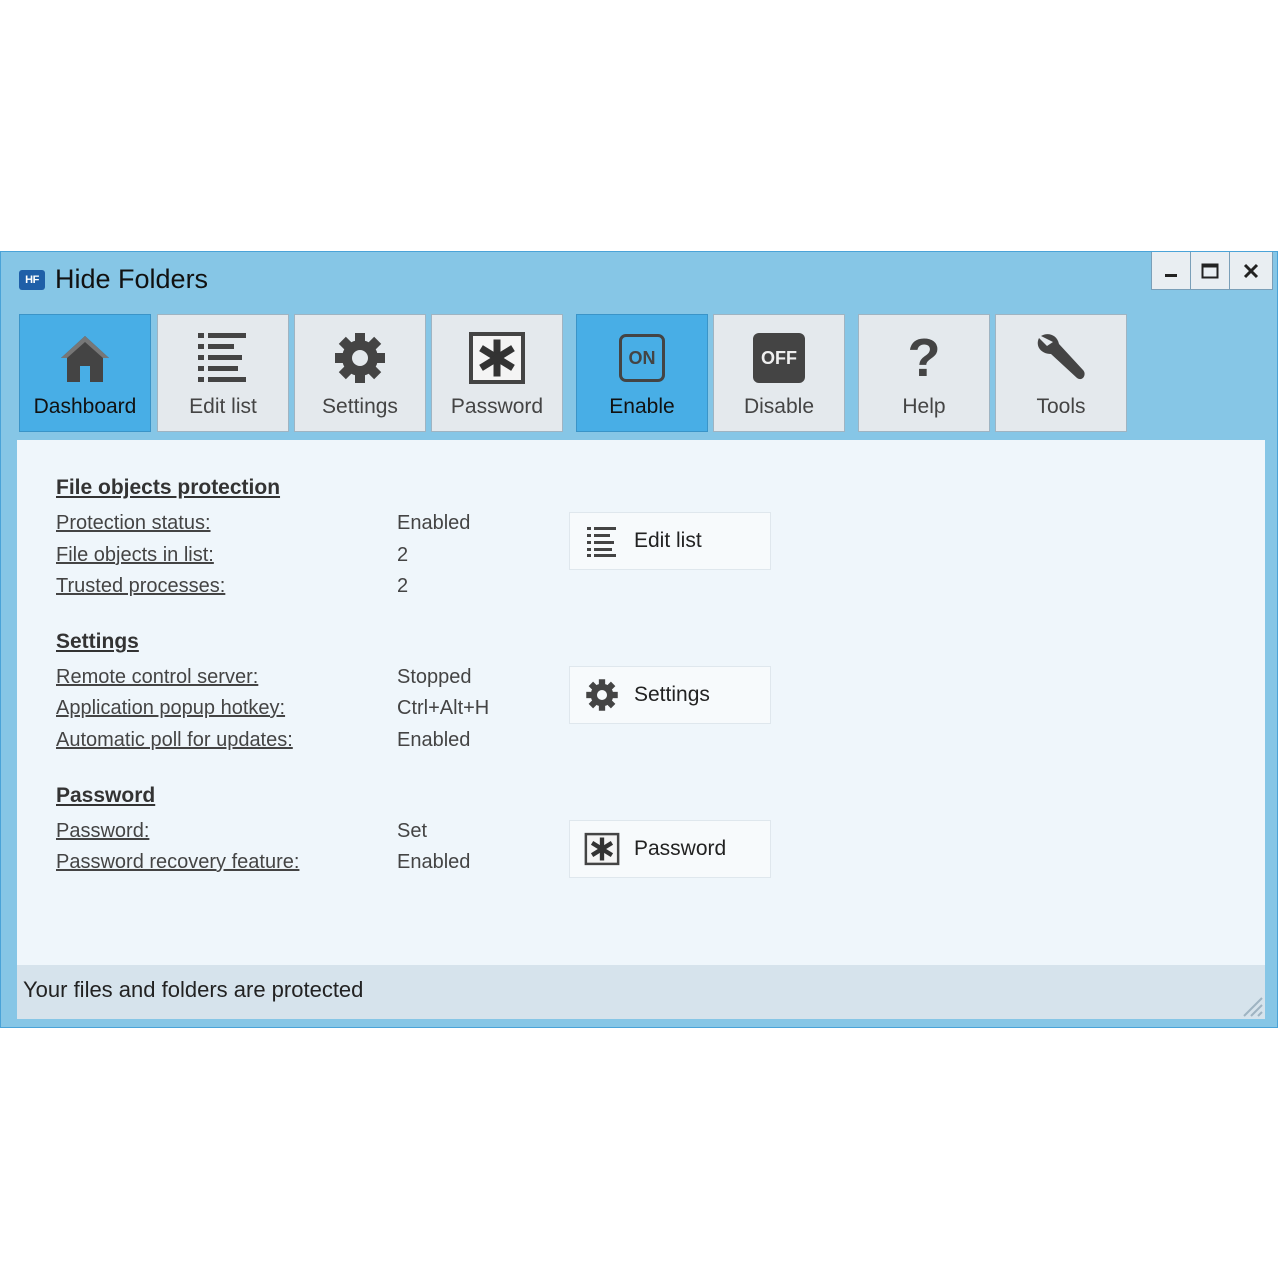 This screenshot has width=1280, height=1280. I want to click on password-recovery-link: Password recovery feature:, so click(177, 862).